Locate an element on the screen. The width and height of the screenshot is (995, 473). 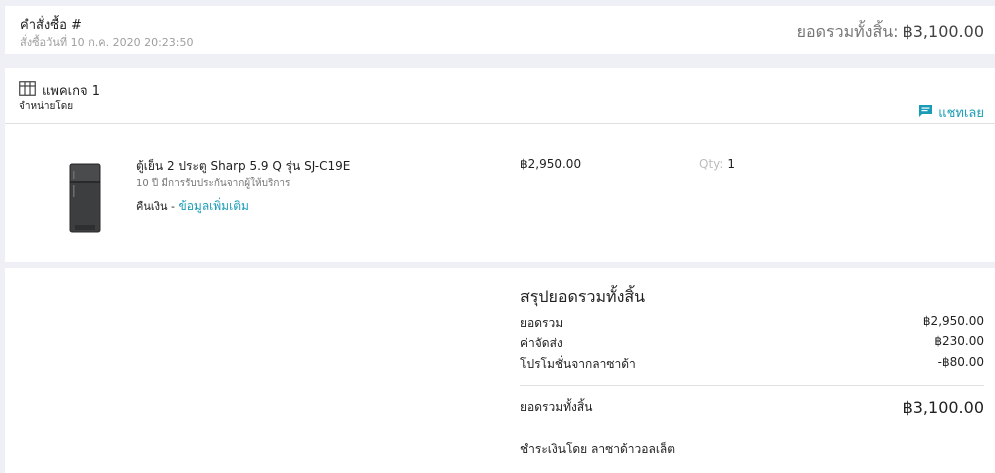
order-date: สั่งซื้อวันที่ 10 ก.ค. 2020 20:23:50 is located at coordinates (107, 42).